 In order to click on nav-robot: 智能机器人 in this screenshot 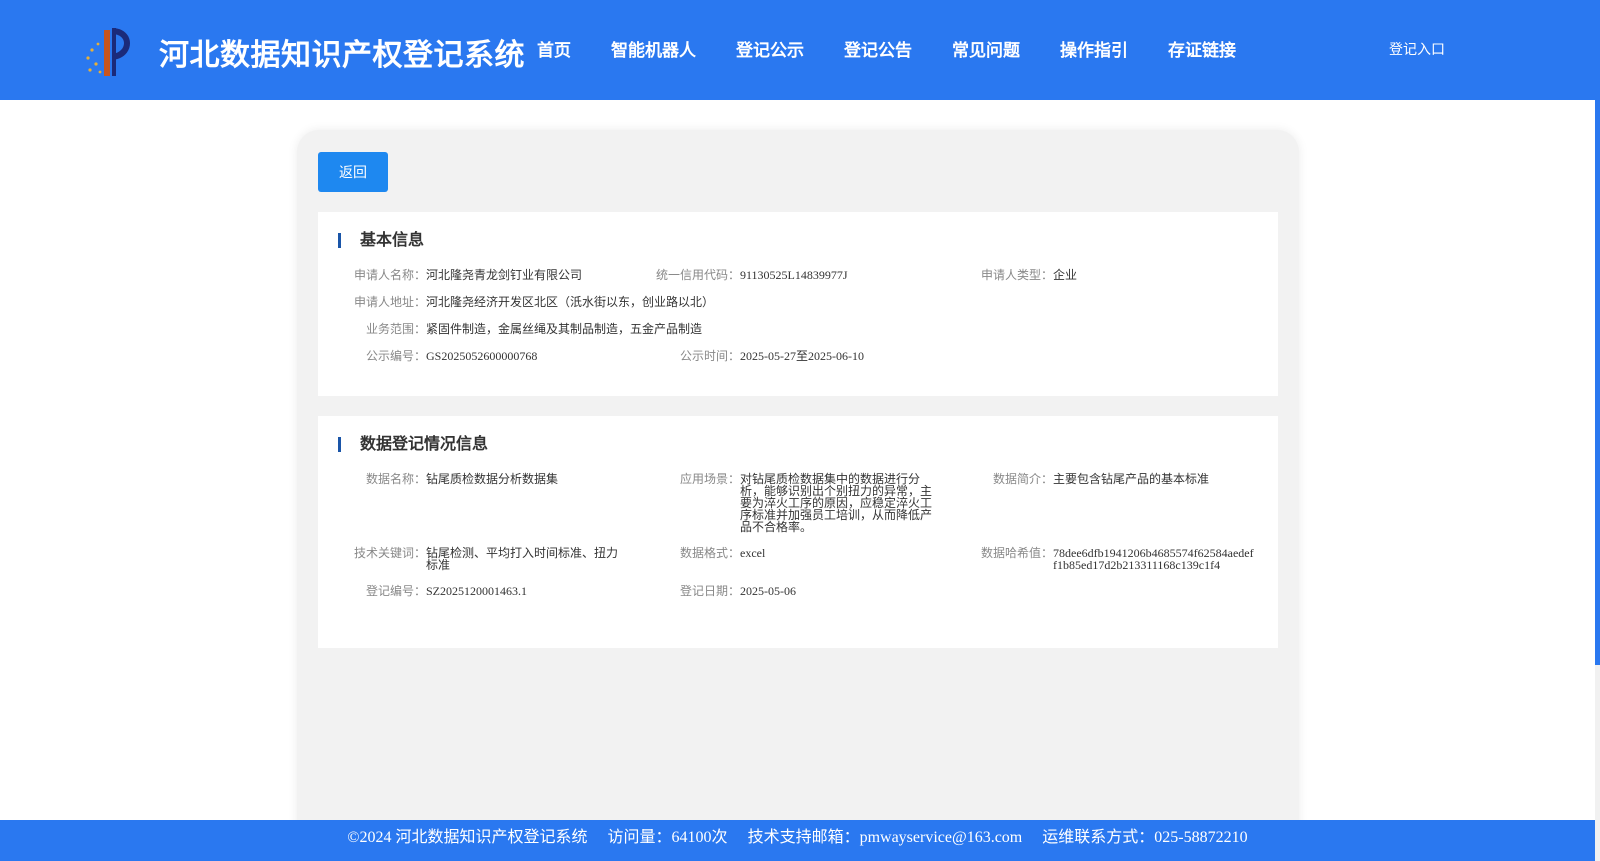, I will do `click(653, 48)`.